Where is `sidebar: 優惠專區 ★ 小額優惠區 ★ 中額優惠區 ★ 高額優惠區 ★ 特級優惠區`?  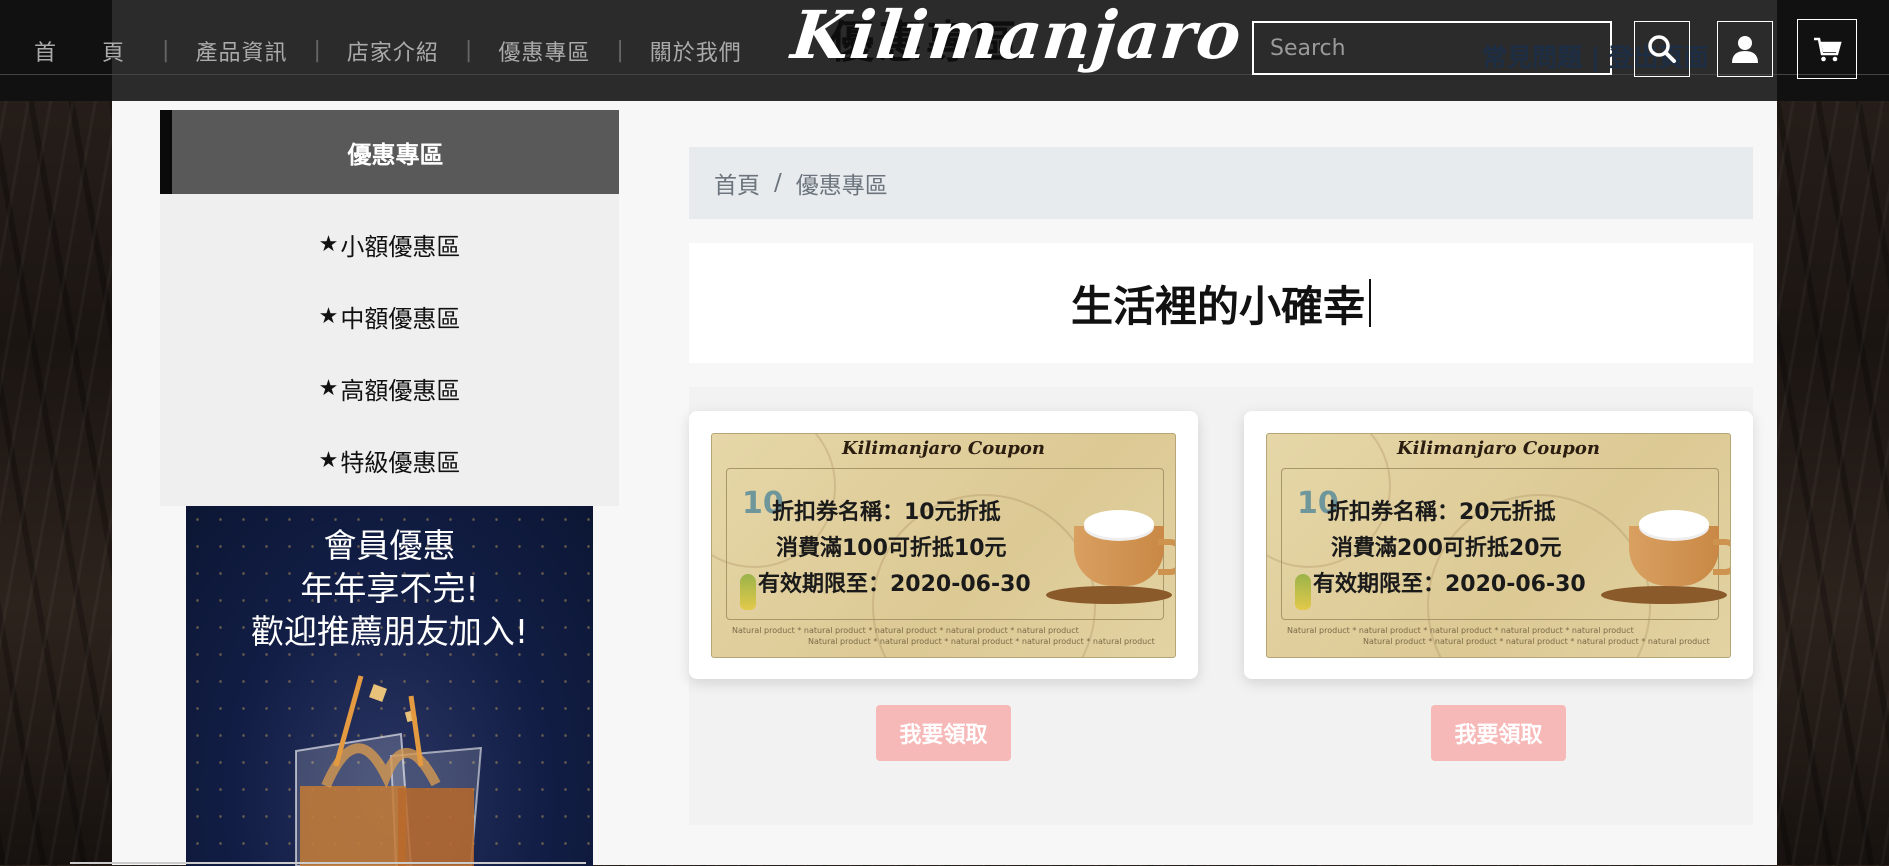 sidebar: 優惠專區 ★ 小額優惠區 ★ 中額優惠區 ★ 高額優惠區 ★ 特級優惠區 is located at coordinates (389, 308).